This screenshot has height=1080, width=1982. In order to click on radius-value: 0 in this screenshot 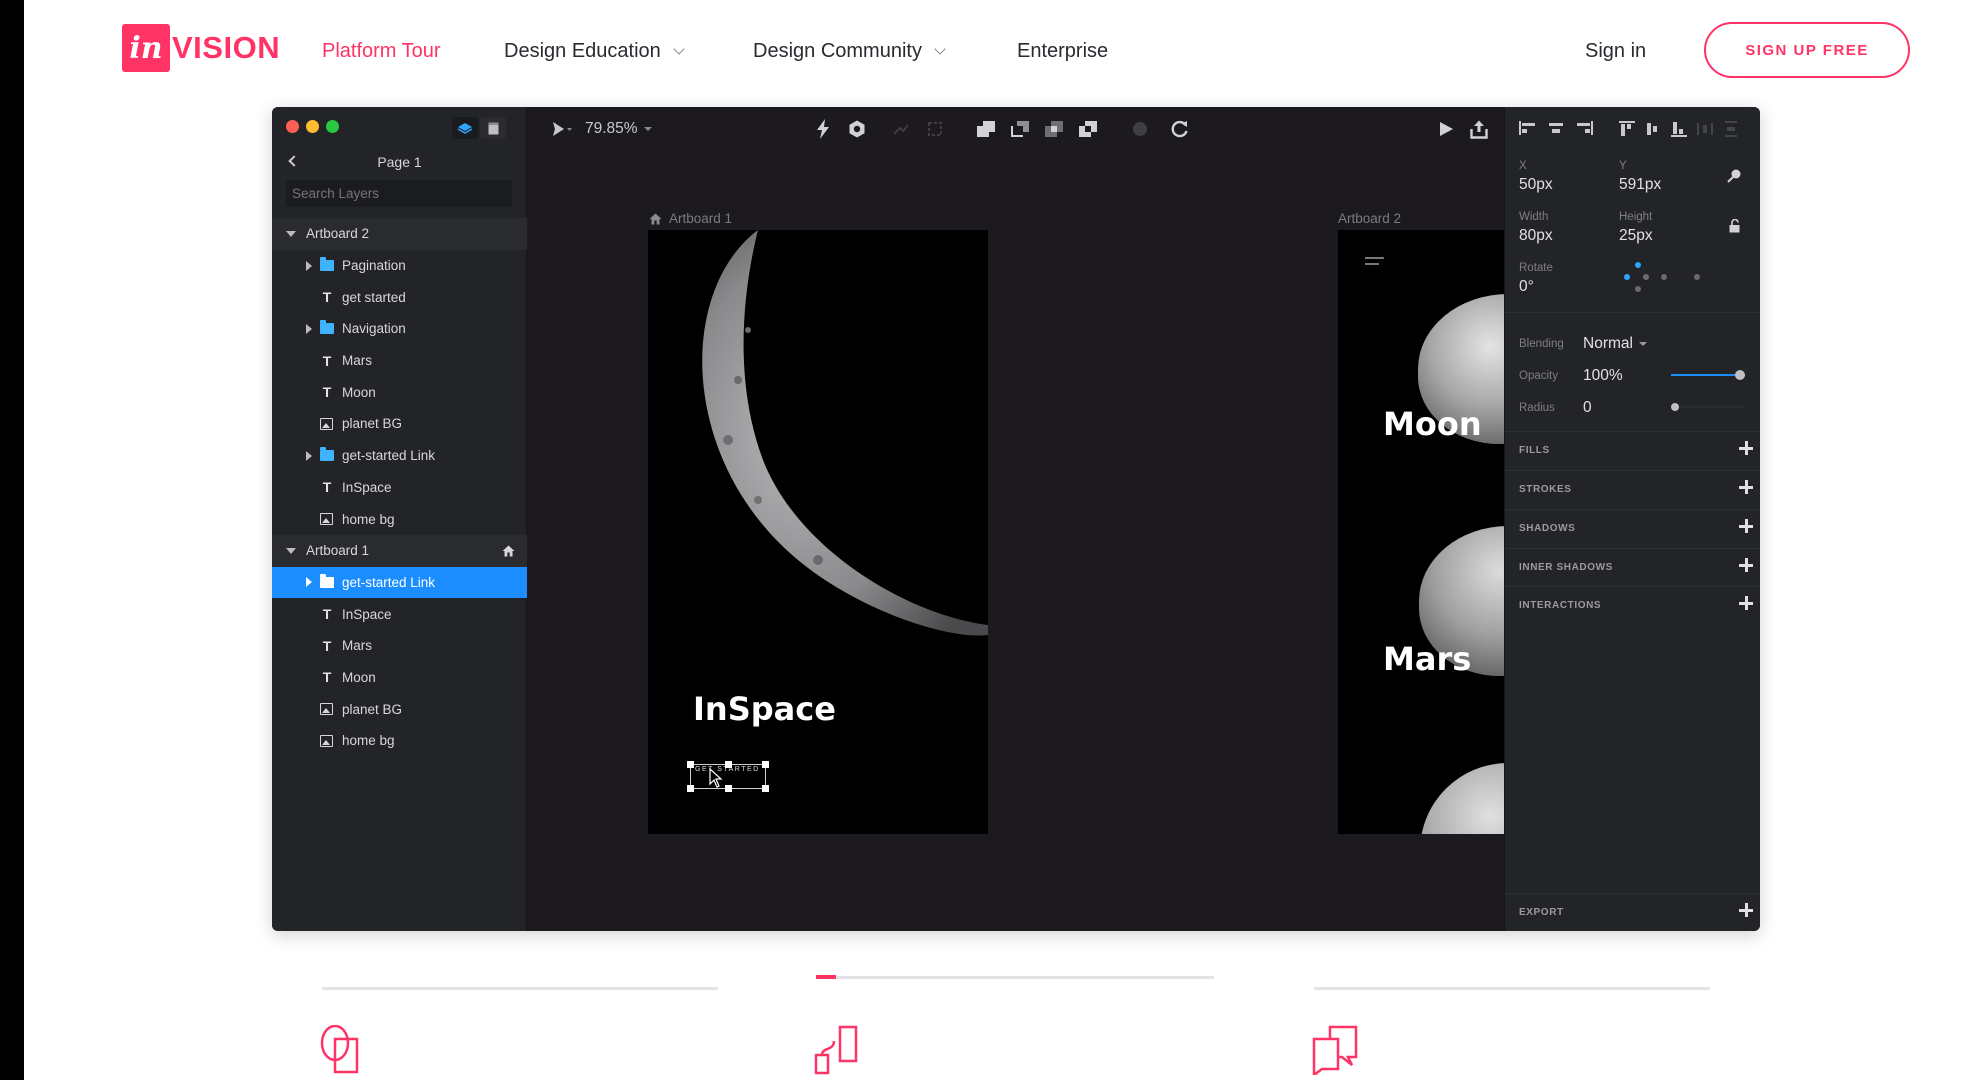, I will do `click(1587, 408)`.